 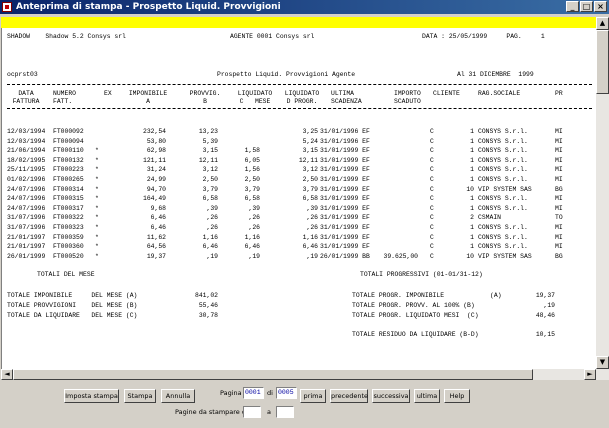 What do you see at coordinates (91, 396) in the screenshot?
I see `imposta-stampa-button: Imposta stampa` at bounding box center [91, 396].